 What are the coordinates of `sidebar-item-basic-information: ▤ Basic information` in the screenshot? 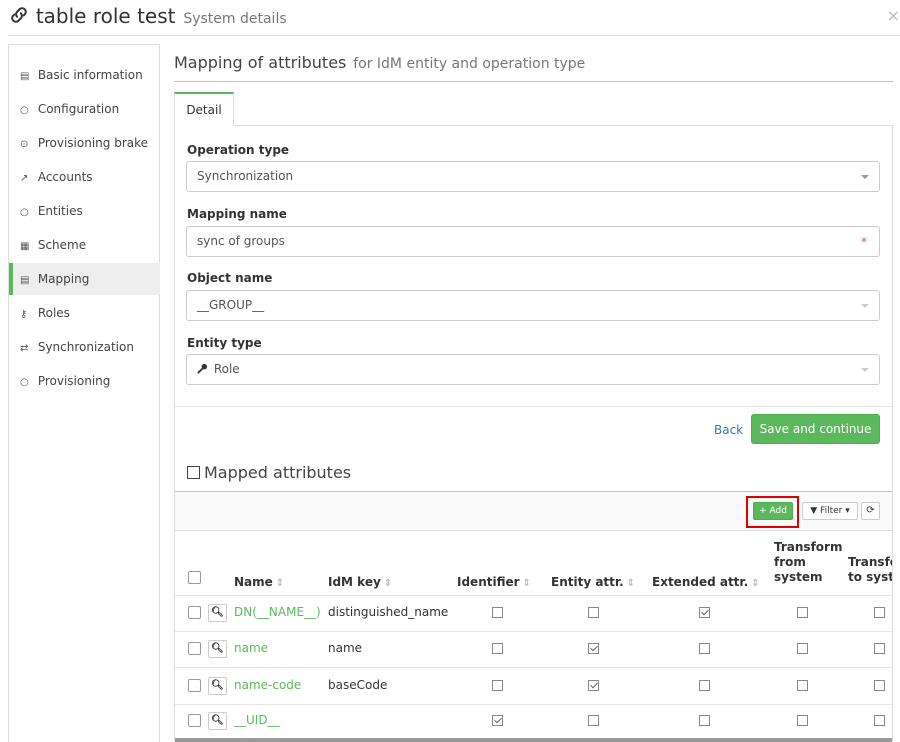 It's located at (84, 75).